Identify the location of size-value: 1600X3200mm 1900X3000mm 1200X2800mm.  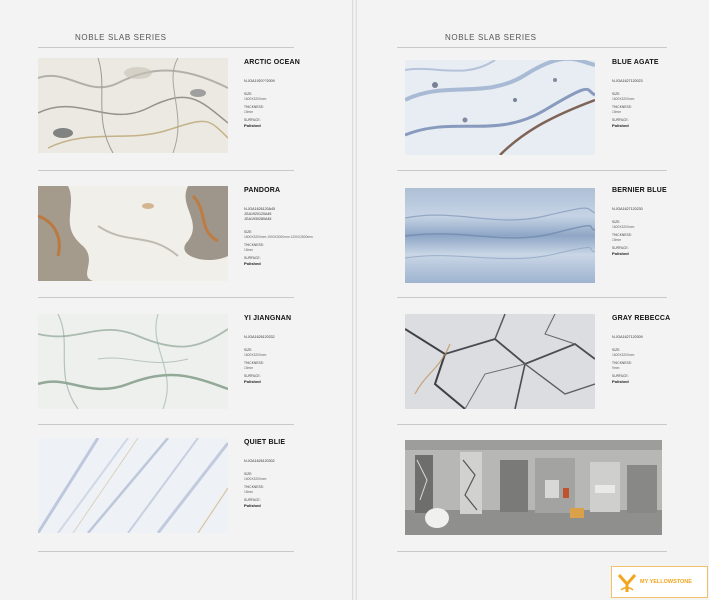
(278, 237).